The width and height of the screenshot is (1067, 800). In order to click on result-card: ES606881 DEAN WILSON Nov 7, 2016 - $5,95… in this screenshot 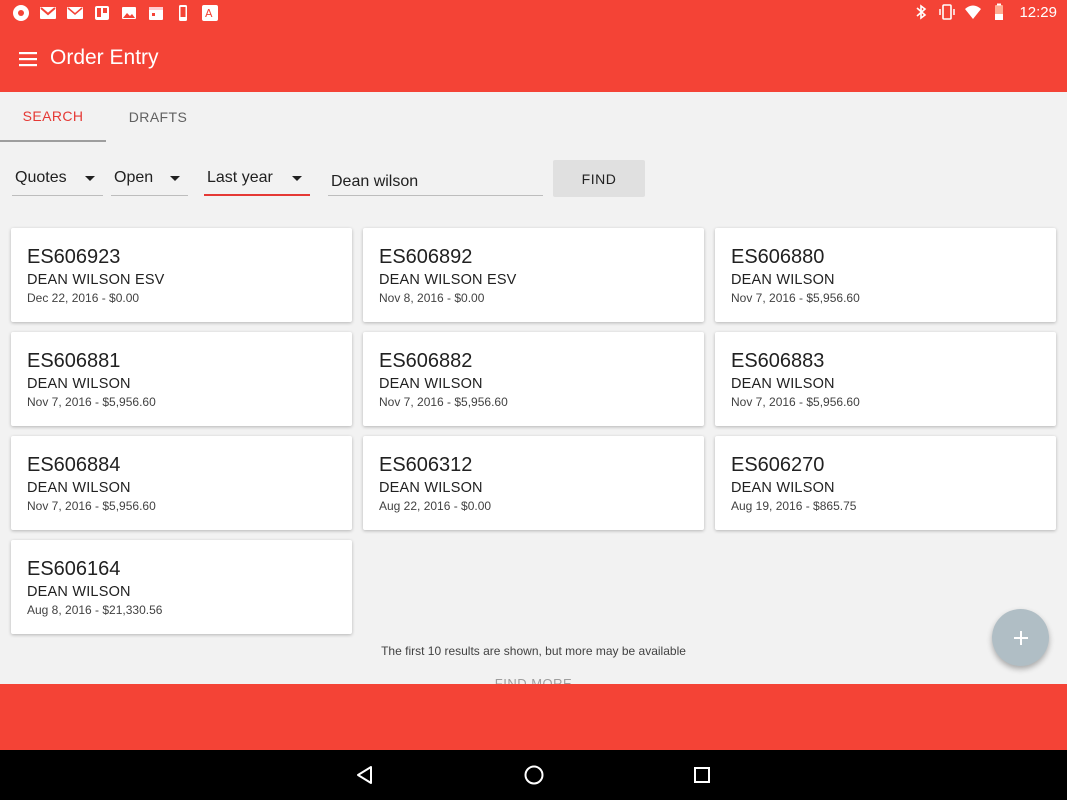, I will do `click(181, 379)`.